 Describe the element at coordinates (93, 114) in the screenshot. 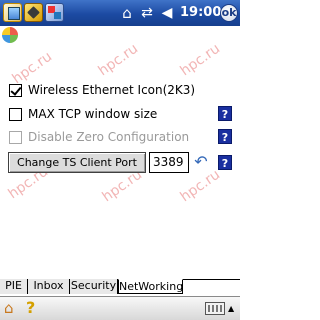

I see `option-label: MAX TCP window size` at that location.